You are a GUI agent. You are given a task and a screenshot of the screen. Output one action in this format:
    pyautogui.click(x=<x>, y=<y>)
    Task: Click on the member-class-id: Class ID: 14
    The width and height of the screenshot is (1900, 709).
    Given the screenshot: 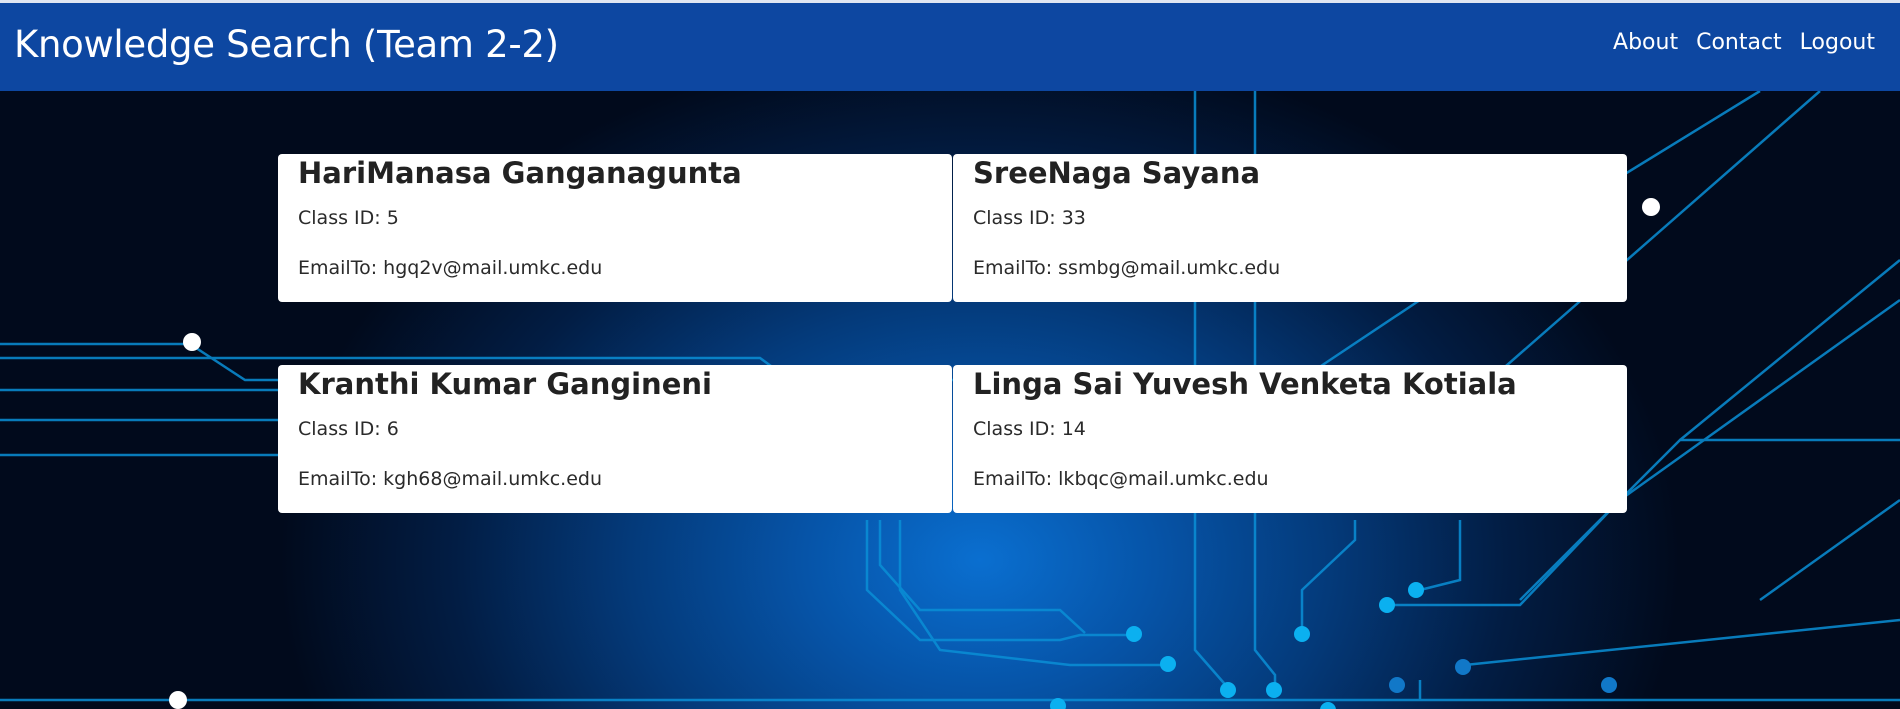 What is the action you would take?
    pyautogui.click(x=1029, y=429)
    